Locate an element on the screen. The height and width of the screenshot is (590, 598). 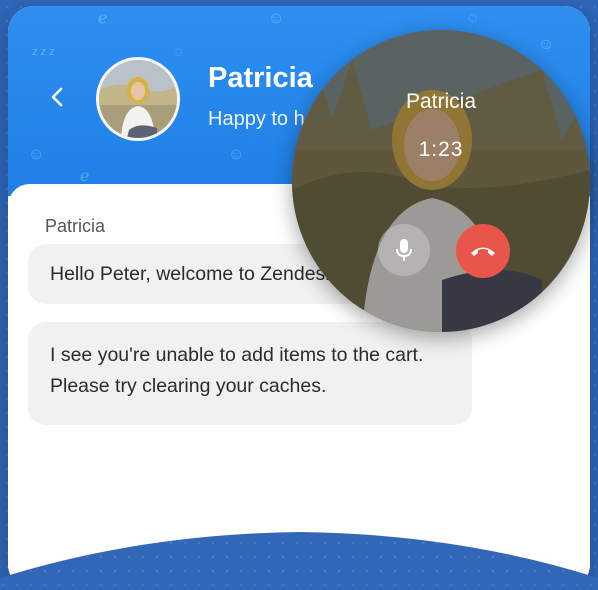
phone-hangup-icon is located at coordinates (483, 251).